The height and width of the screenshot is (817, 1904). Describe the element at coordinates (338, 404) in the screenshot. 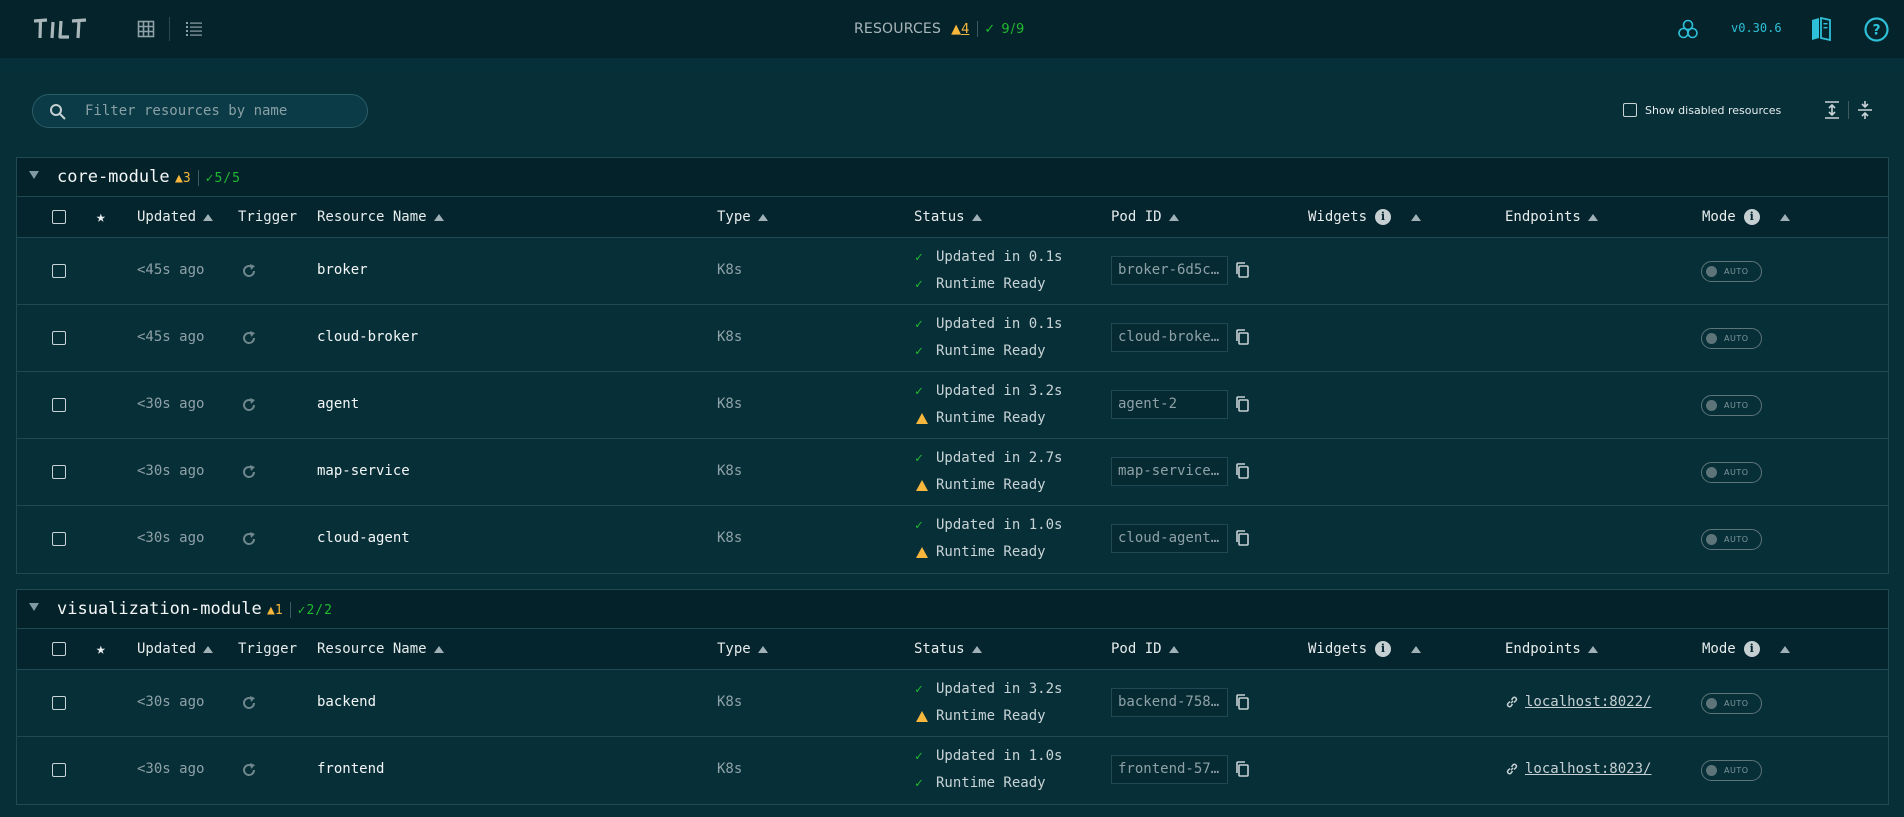

I see `resource-name: agent` at that location.